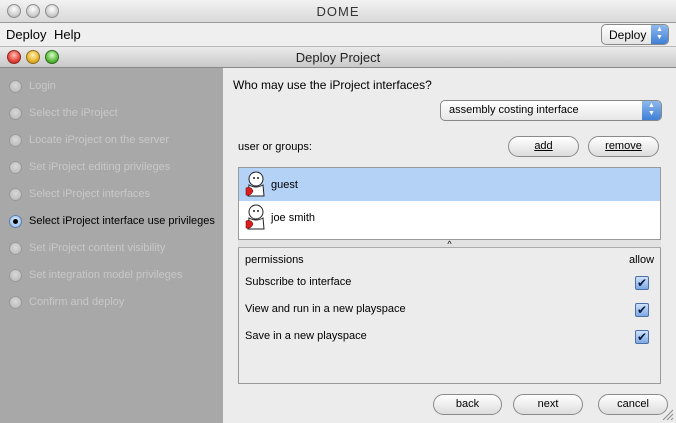  I want to click on page-question: Who may use the iProject interfaces?, so click(332, 85).